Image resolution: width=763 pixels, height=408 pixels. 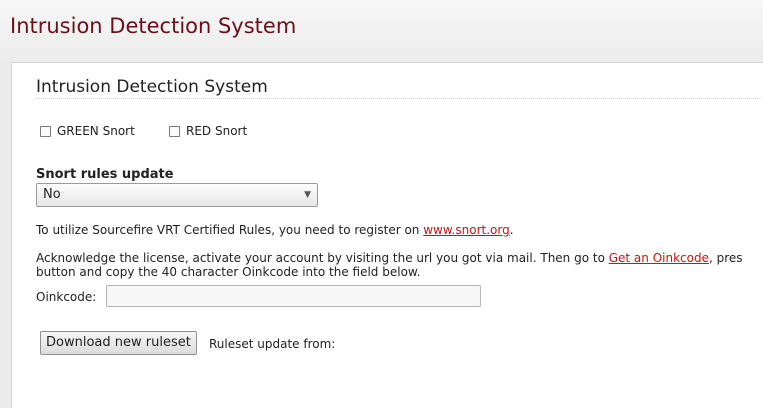 I want to click on green-snort-label: GREEN Snort, so click(x=96, y=131).